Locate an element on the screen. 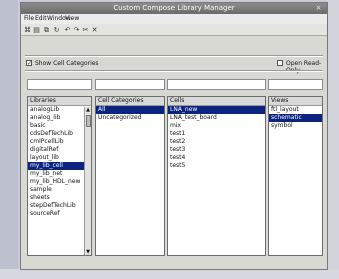  scroll-thumb is located at coordinates (88, 121).